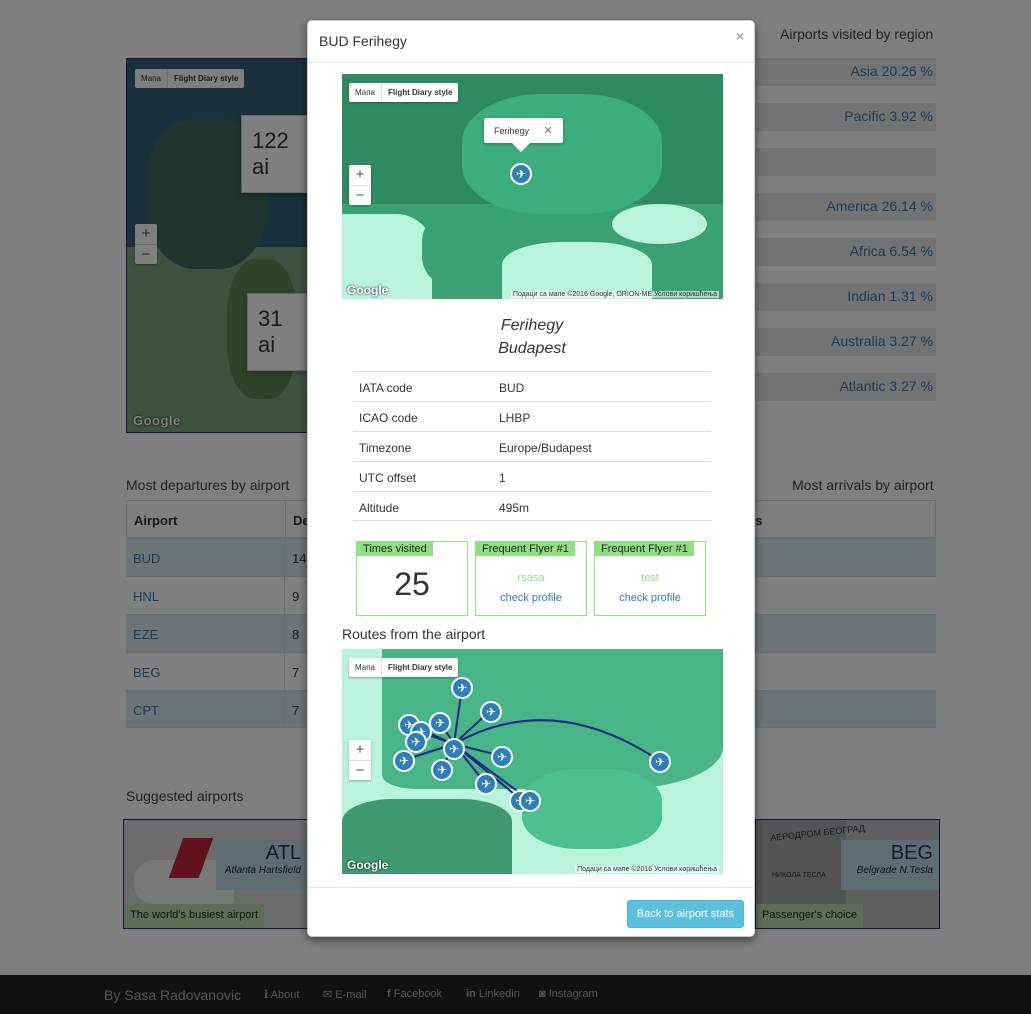 The image size is (1031, 1014). I want to click on times-visited-label: Times visited, so click(395, 549).